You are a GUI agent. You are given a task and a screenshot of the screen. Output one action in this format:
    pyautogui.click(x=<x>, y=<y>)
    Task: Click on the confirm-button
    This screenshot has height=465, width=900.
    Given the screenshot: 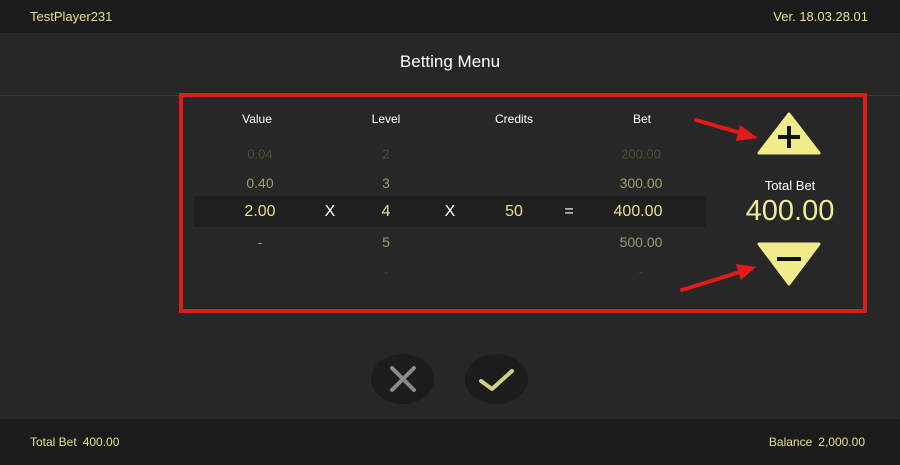 What is the action you would take?
    pyautogui.click(x=496, y=379)
    